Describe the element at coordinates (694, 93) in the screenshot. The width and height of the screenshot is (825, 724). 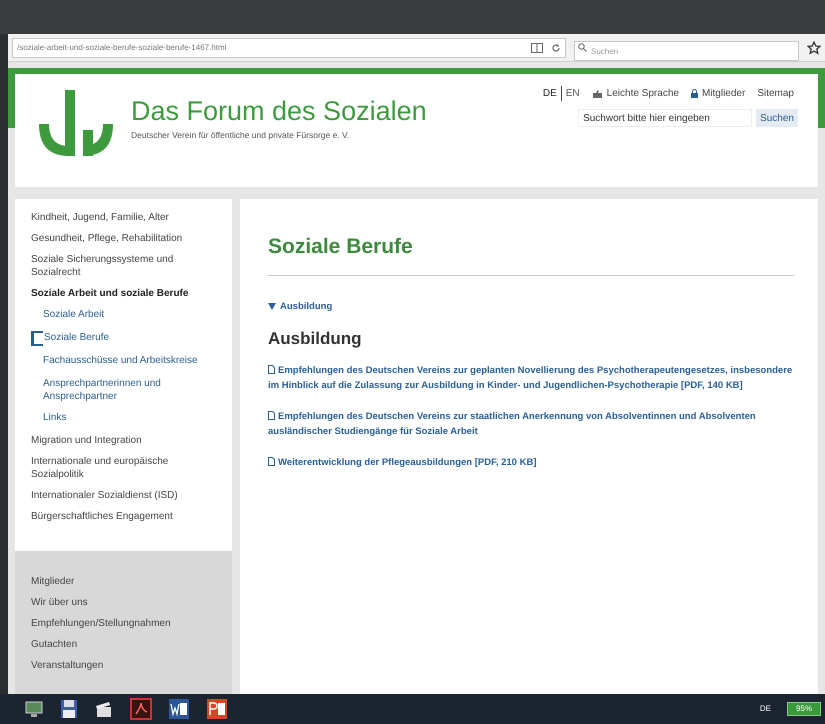
I see `lock-icon` at that location.